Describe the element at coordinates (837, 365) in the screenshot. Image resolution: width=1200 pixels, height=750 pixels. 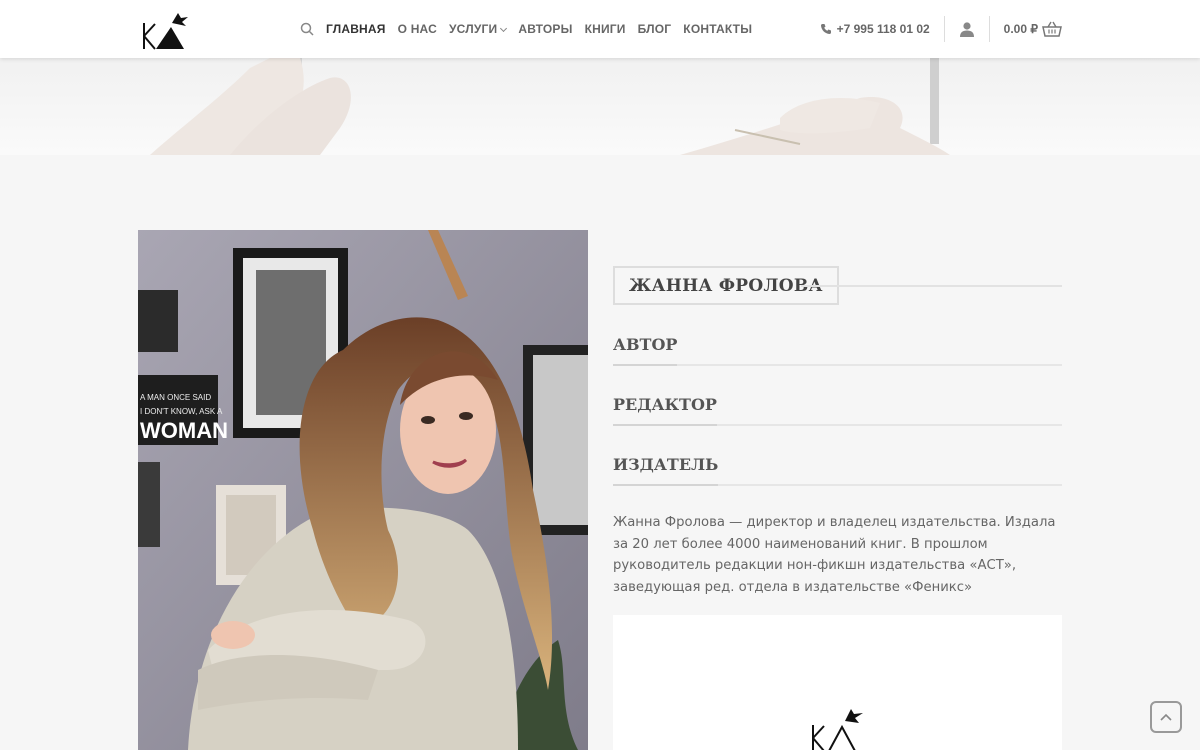
I see `role-divider` at that location.